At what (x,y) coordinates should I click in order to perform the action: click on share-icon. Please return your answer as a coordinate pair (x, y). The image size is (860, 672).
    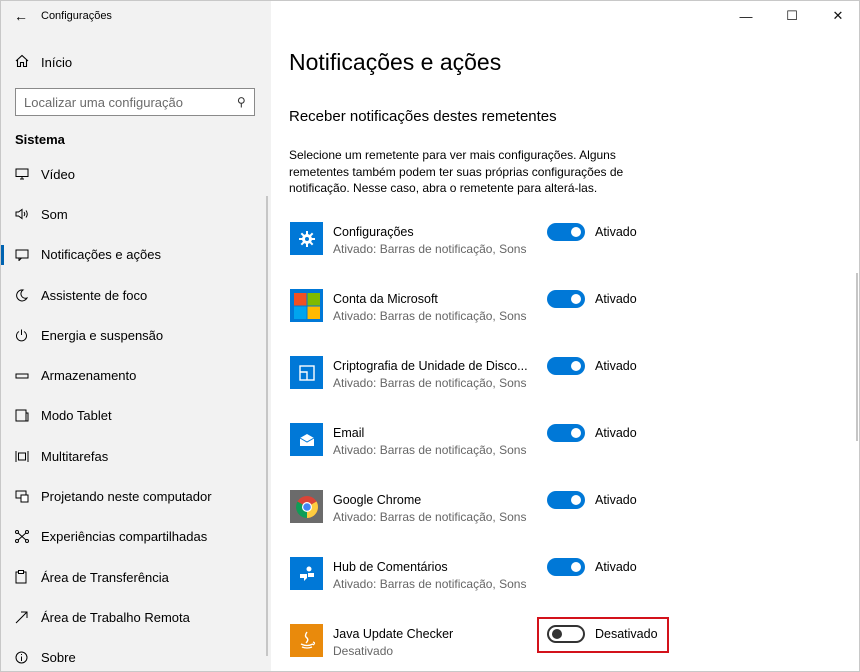
    Looking at the image, I should click on (28, 537).